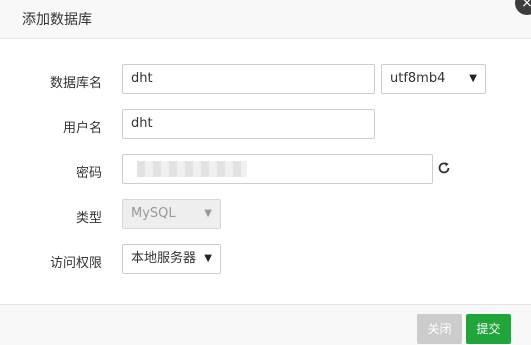 The height and width of the screenshot is (345, 531). What do you see at coordinates (164, 258) in the screenshot?
I see `access-value: 本地服务器` at bounding box center [164, 258].